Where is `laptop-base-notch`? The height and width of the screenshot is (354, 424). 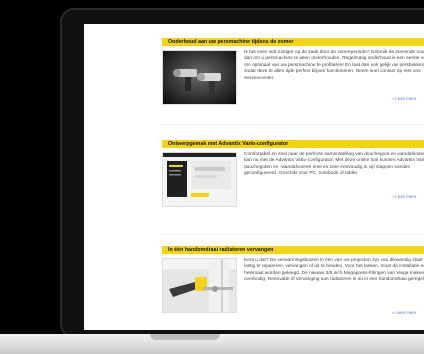 laptop-base-notch is located at coordinates (185, 337).